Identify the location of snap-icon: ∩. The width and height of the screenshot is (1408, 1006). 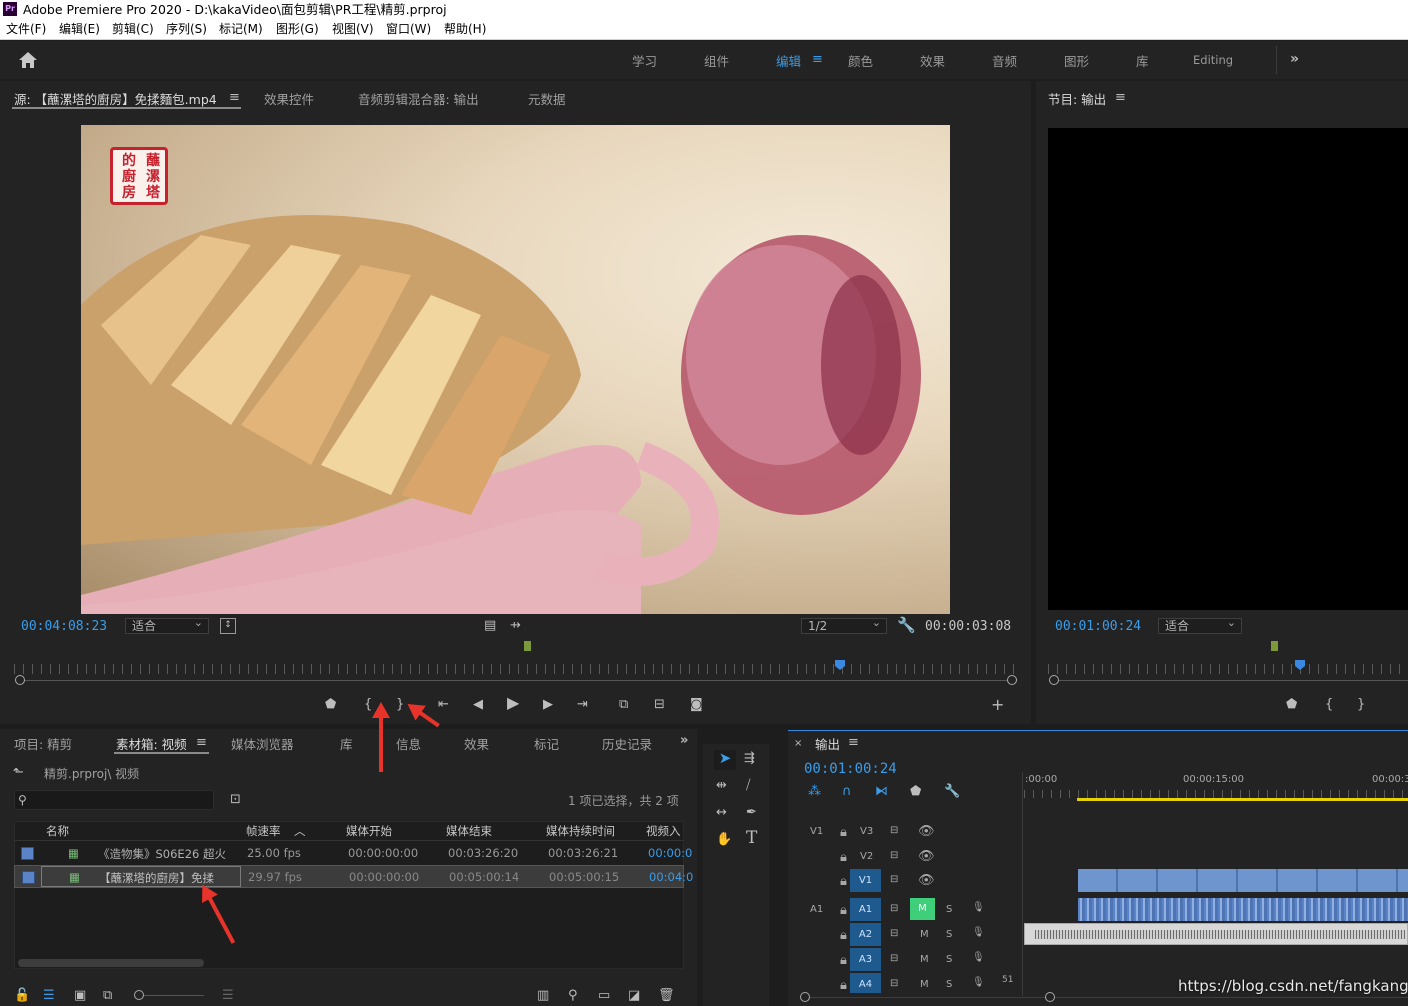
(847, 792).